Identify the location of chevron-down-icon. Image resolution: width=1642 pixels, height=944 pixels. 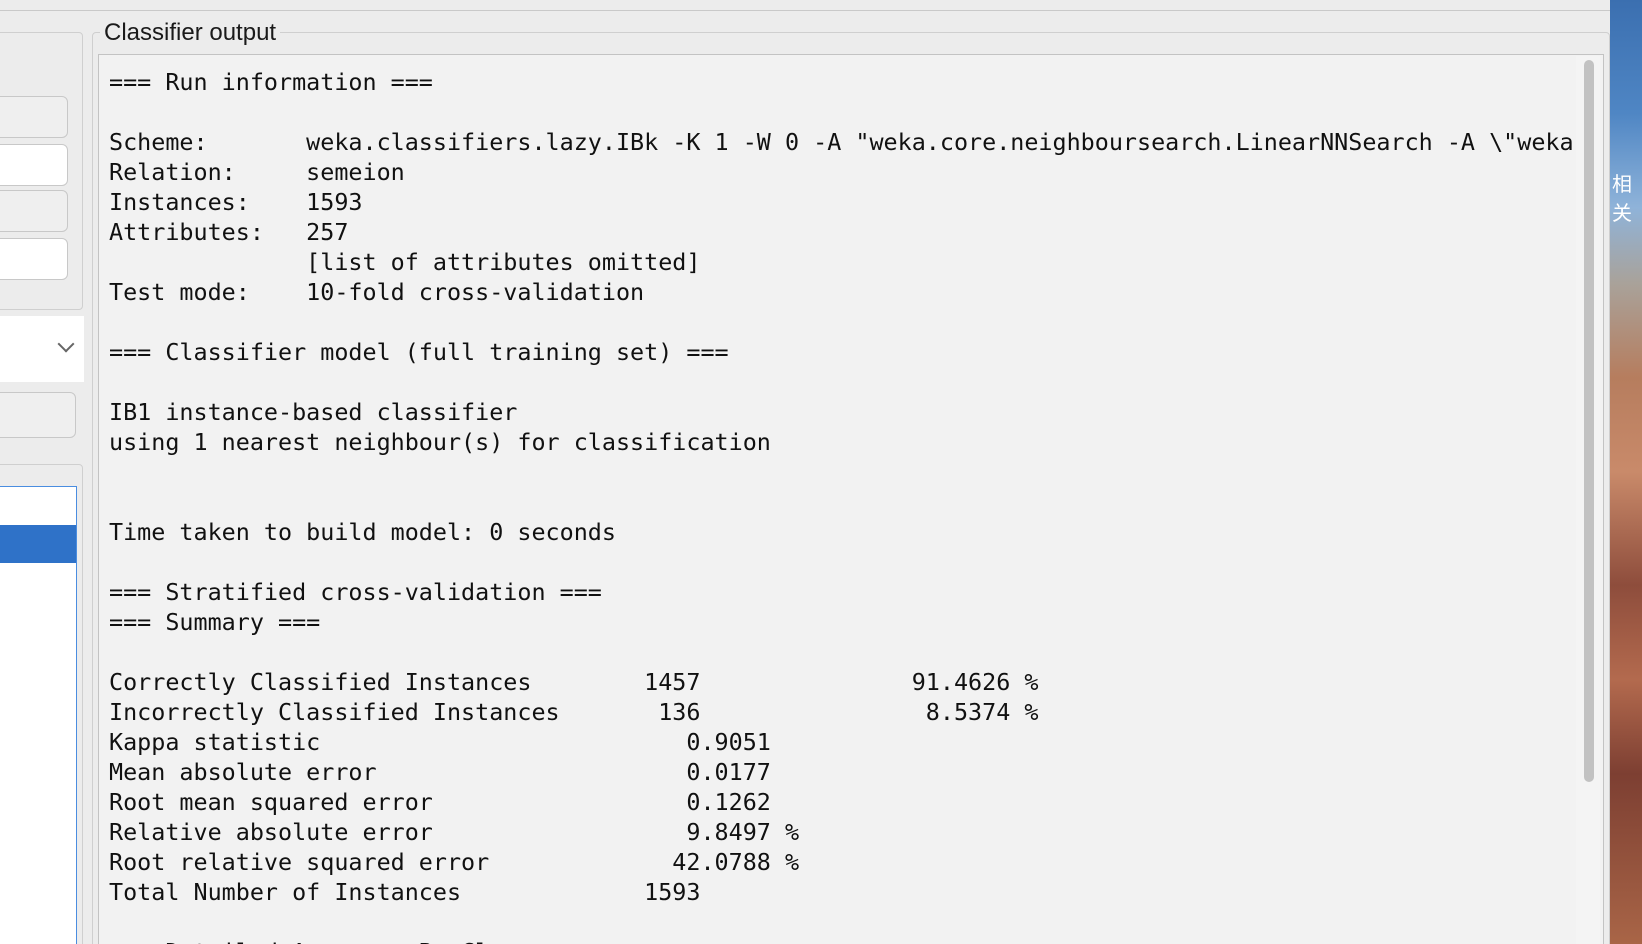
(66, 344).